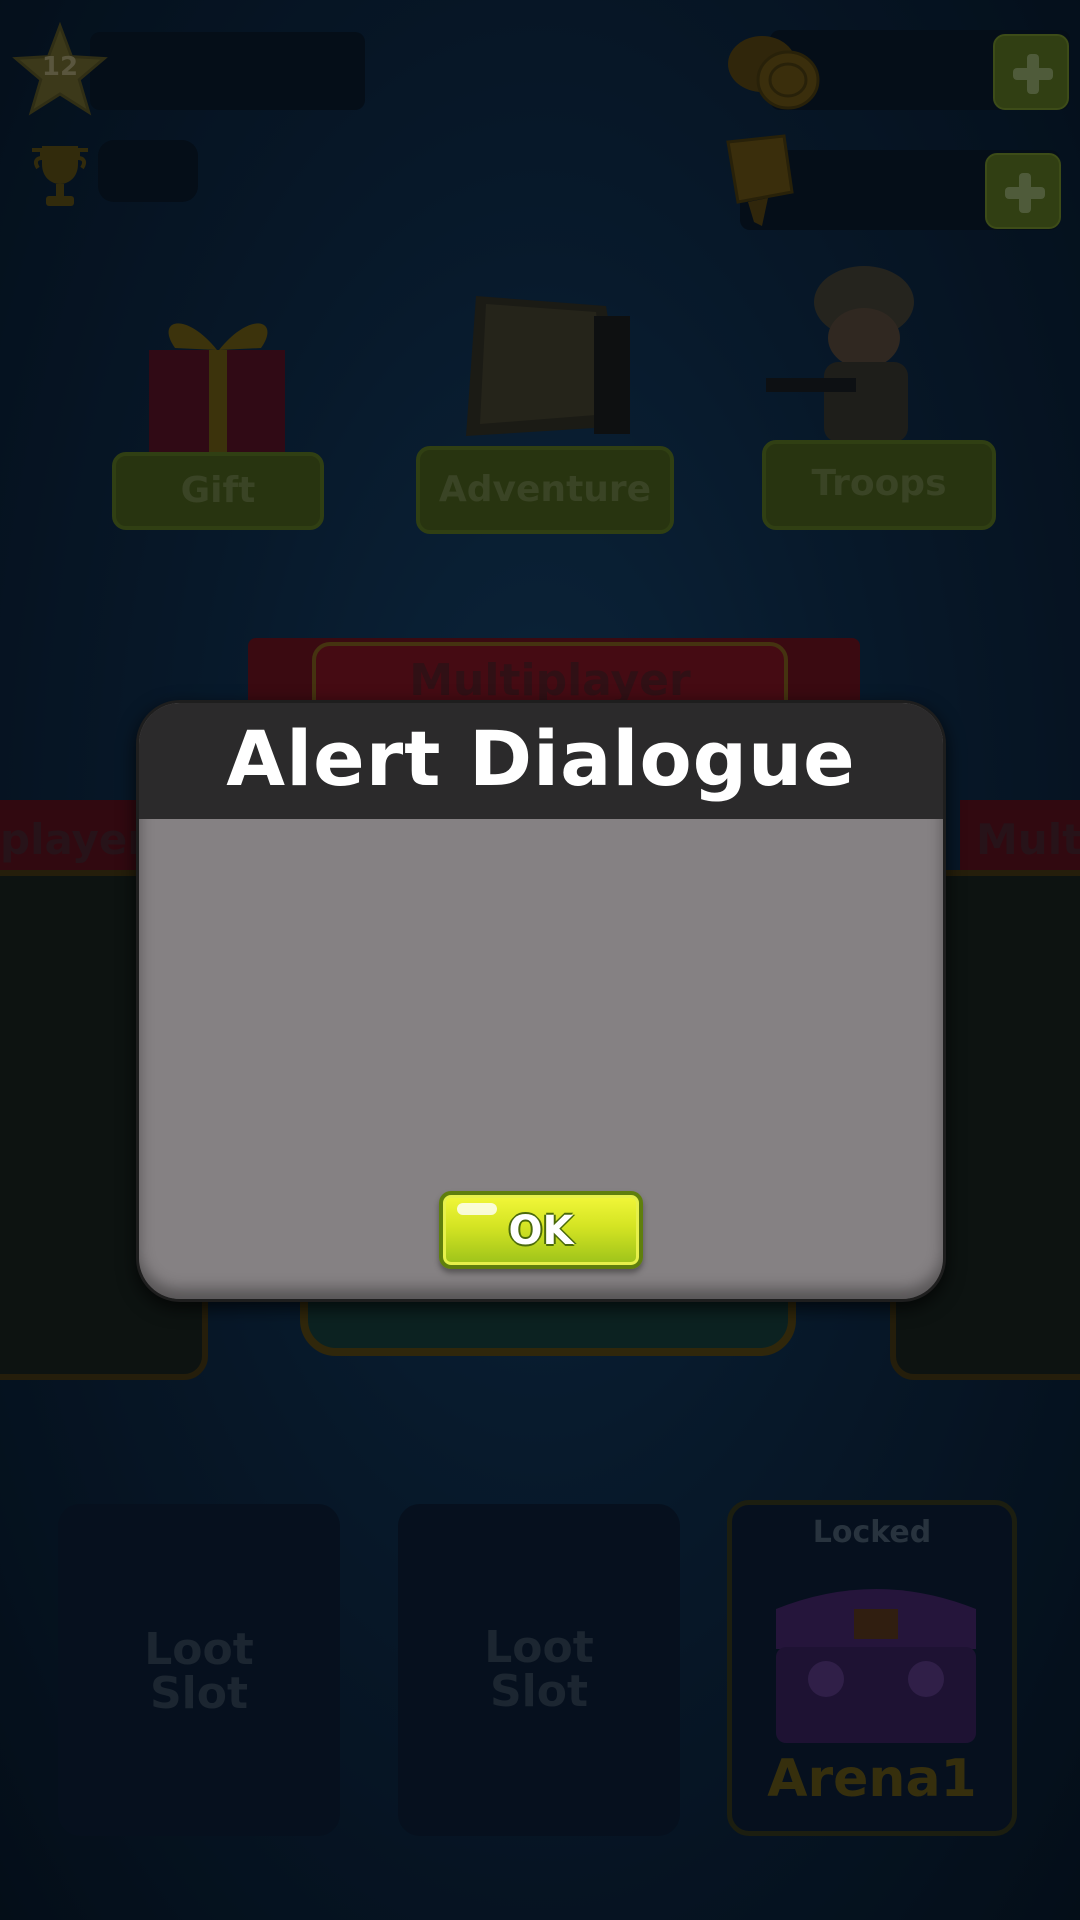  I want to click on ok-button-label: OK, so click(541, 1231).